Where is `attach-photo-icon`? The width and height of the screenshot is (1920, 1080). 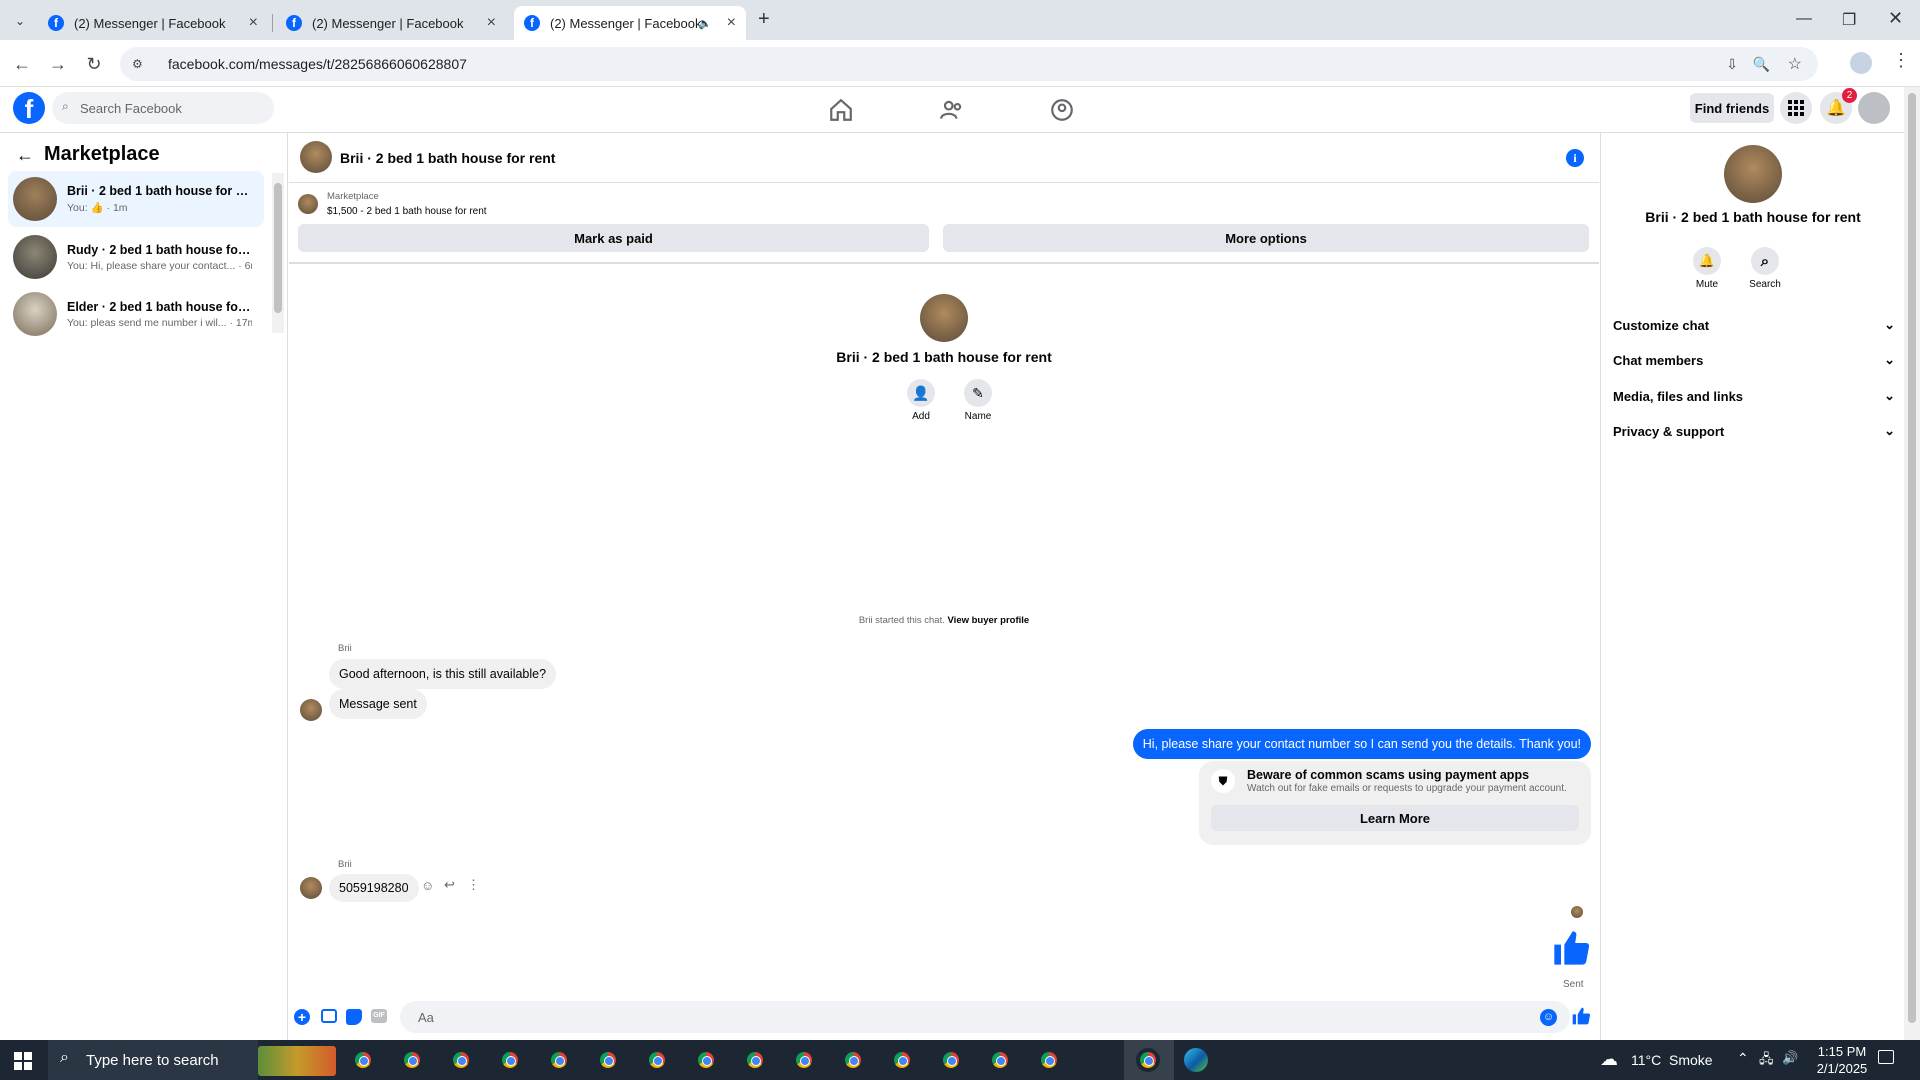
attach-photo-icon is located at coordinates (329, 1016).